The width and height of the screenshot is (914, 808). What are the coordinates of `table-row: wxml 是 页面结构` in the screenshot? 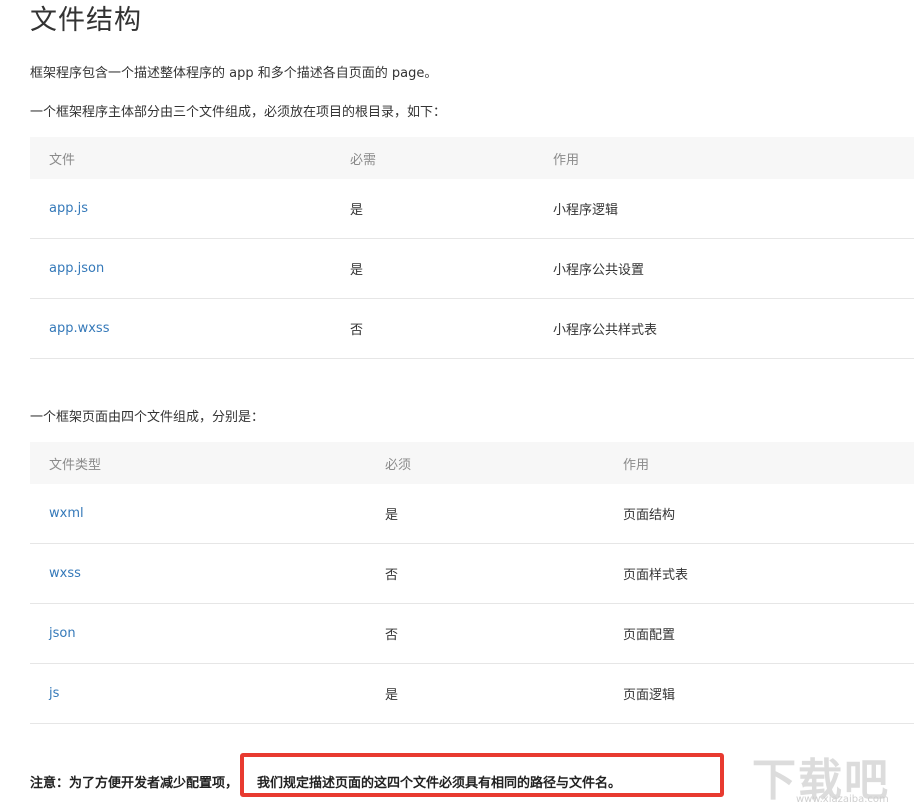 It's located at (472, 514).